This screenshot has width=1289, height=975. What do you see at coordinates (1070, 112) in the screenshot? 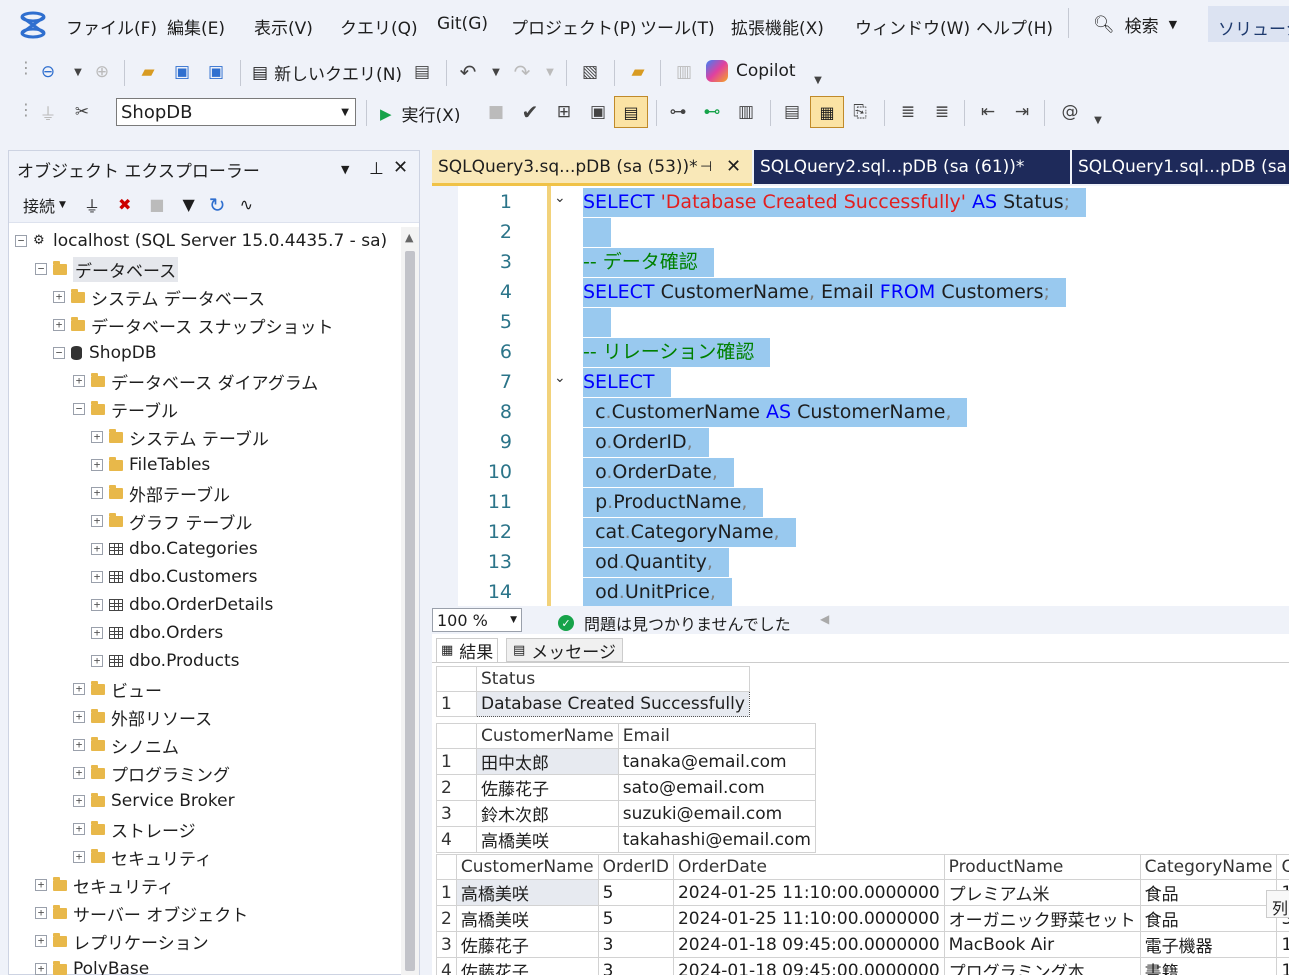
I see `specify-values-icon: @` at bounding box center [1070, 112].